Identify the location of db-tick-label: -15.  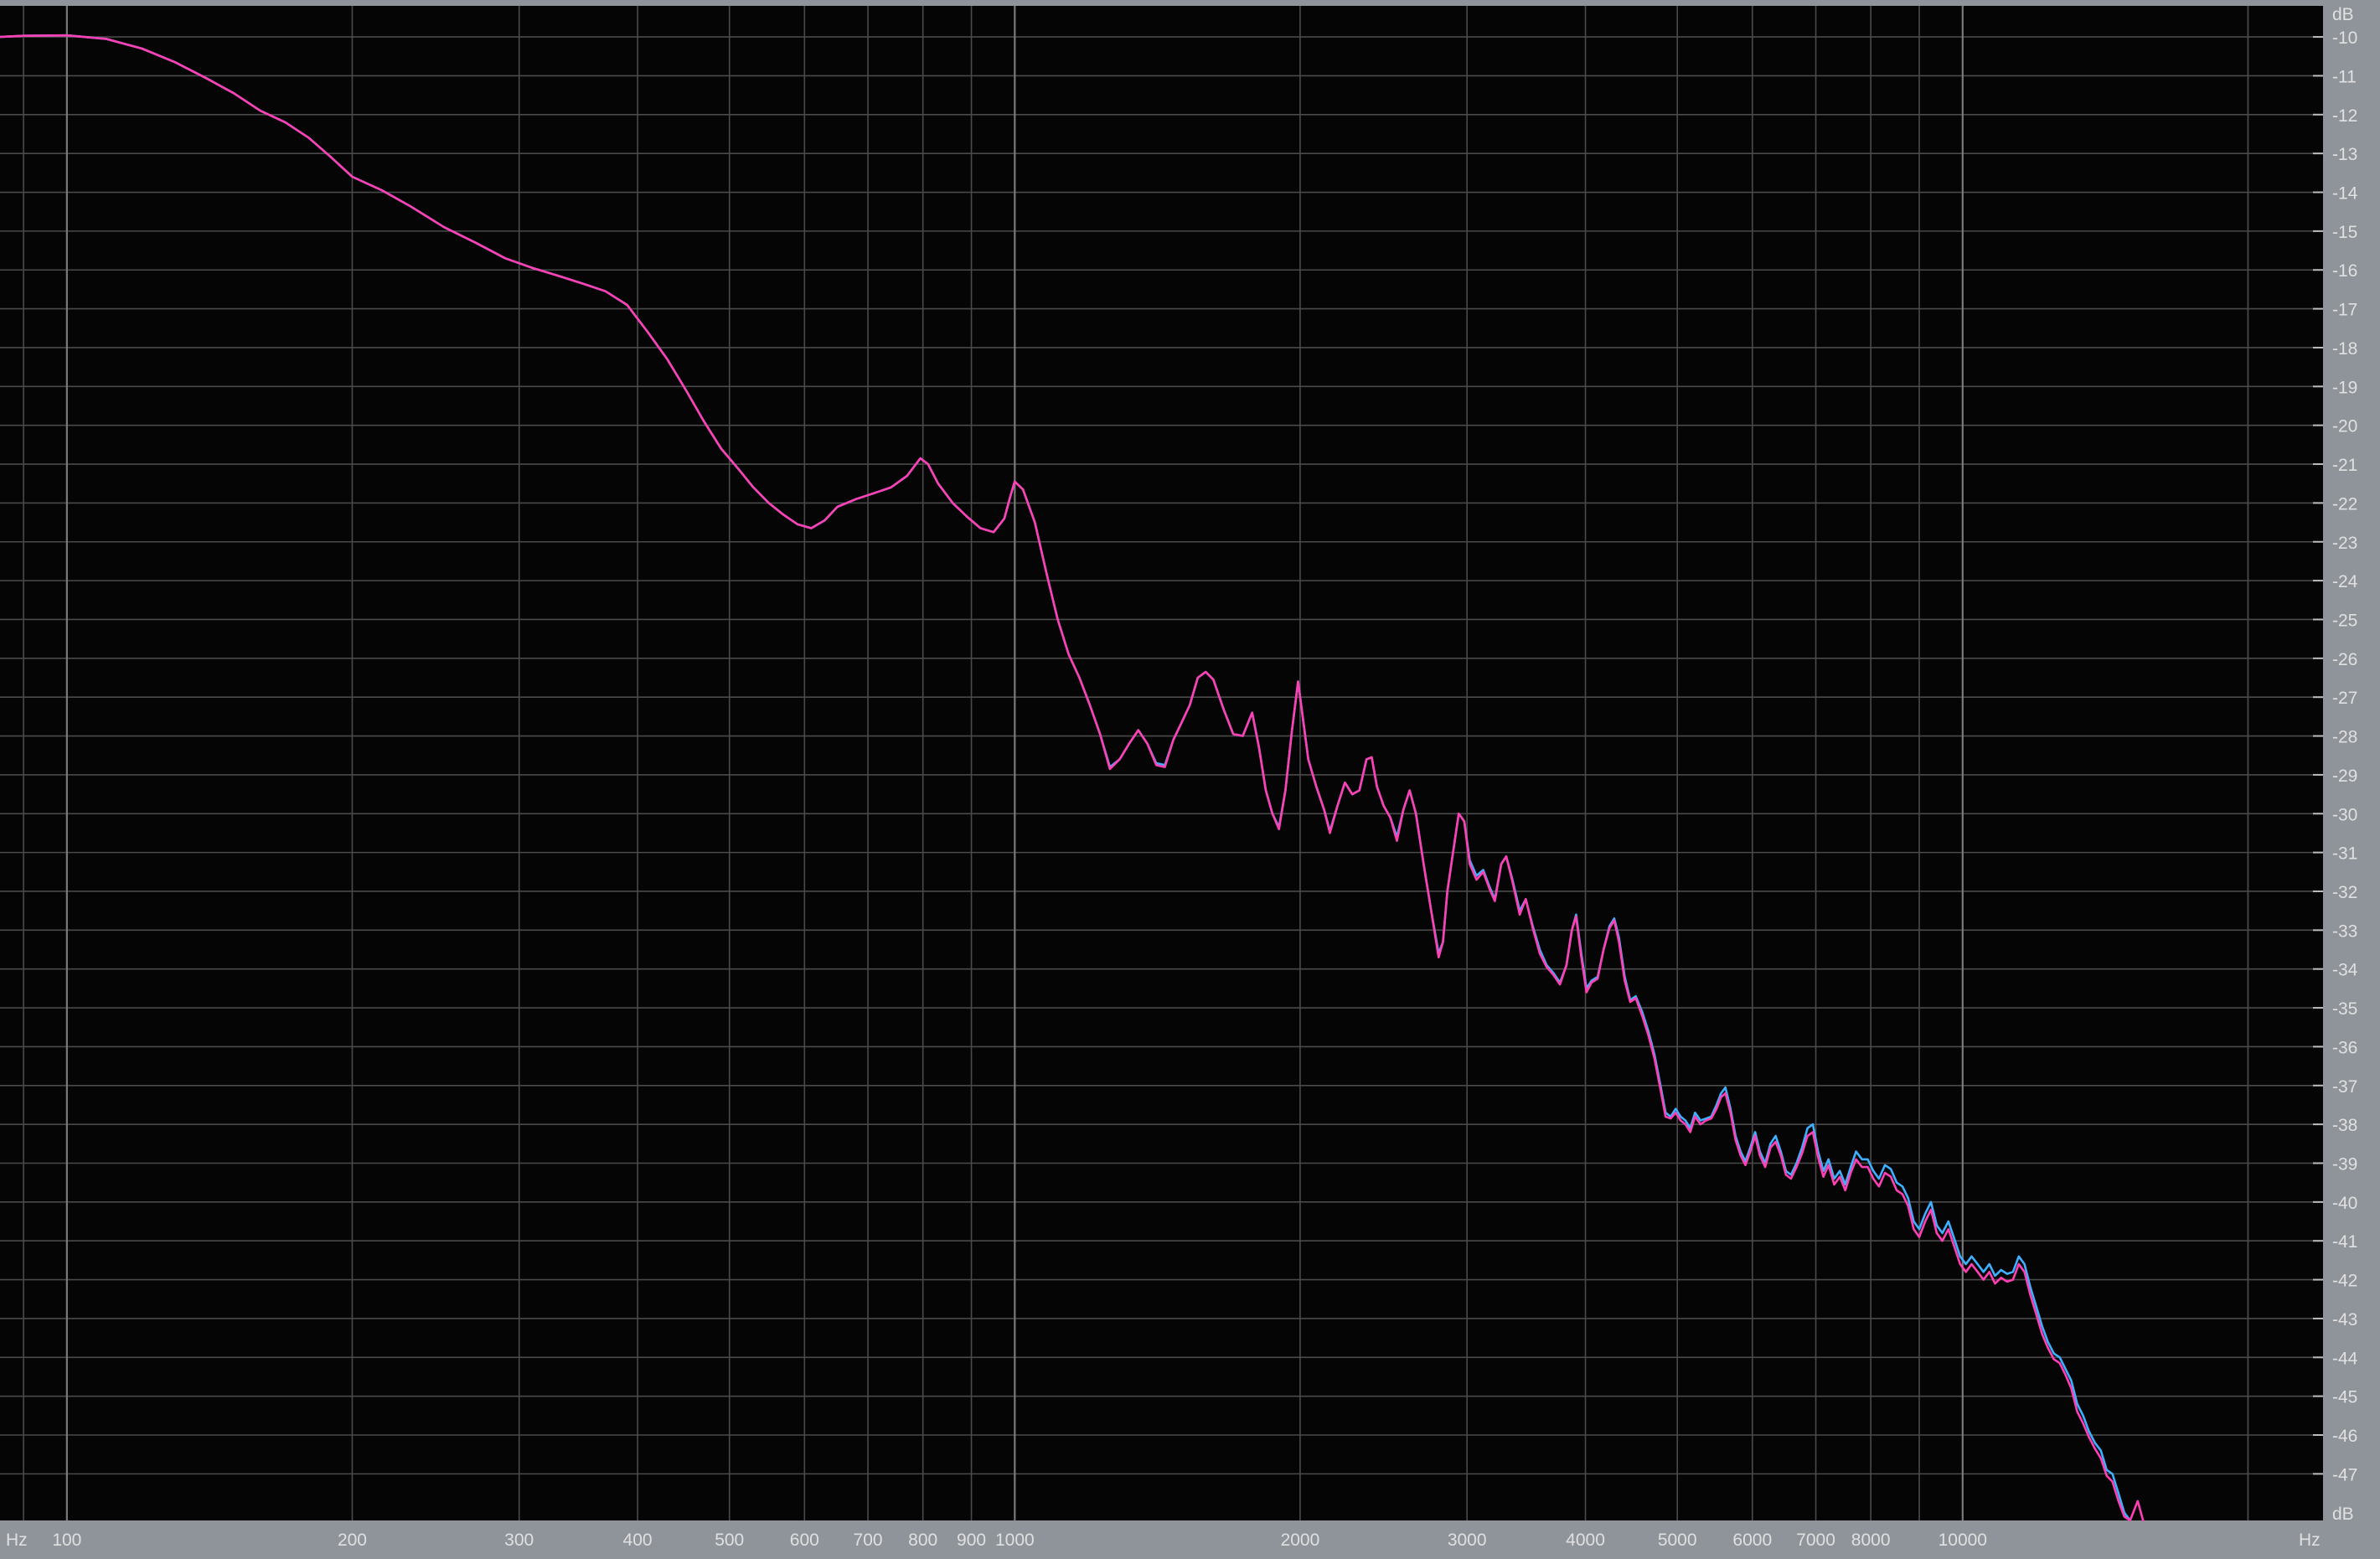
(2345, 233).